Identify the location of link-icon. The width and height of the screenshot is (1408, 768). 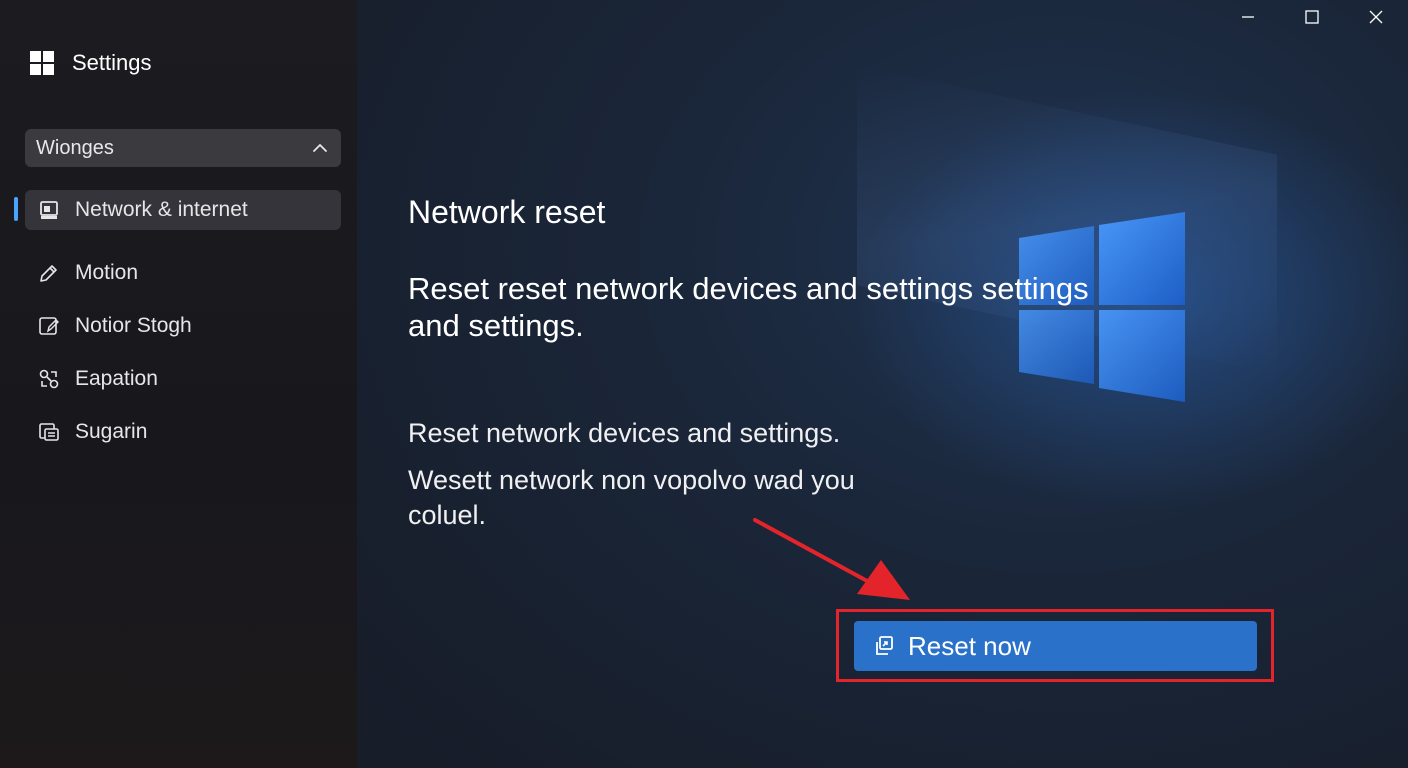
(49, 379).